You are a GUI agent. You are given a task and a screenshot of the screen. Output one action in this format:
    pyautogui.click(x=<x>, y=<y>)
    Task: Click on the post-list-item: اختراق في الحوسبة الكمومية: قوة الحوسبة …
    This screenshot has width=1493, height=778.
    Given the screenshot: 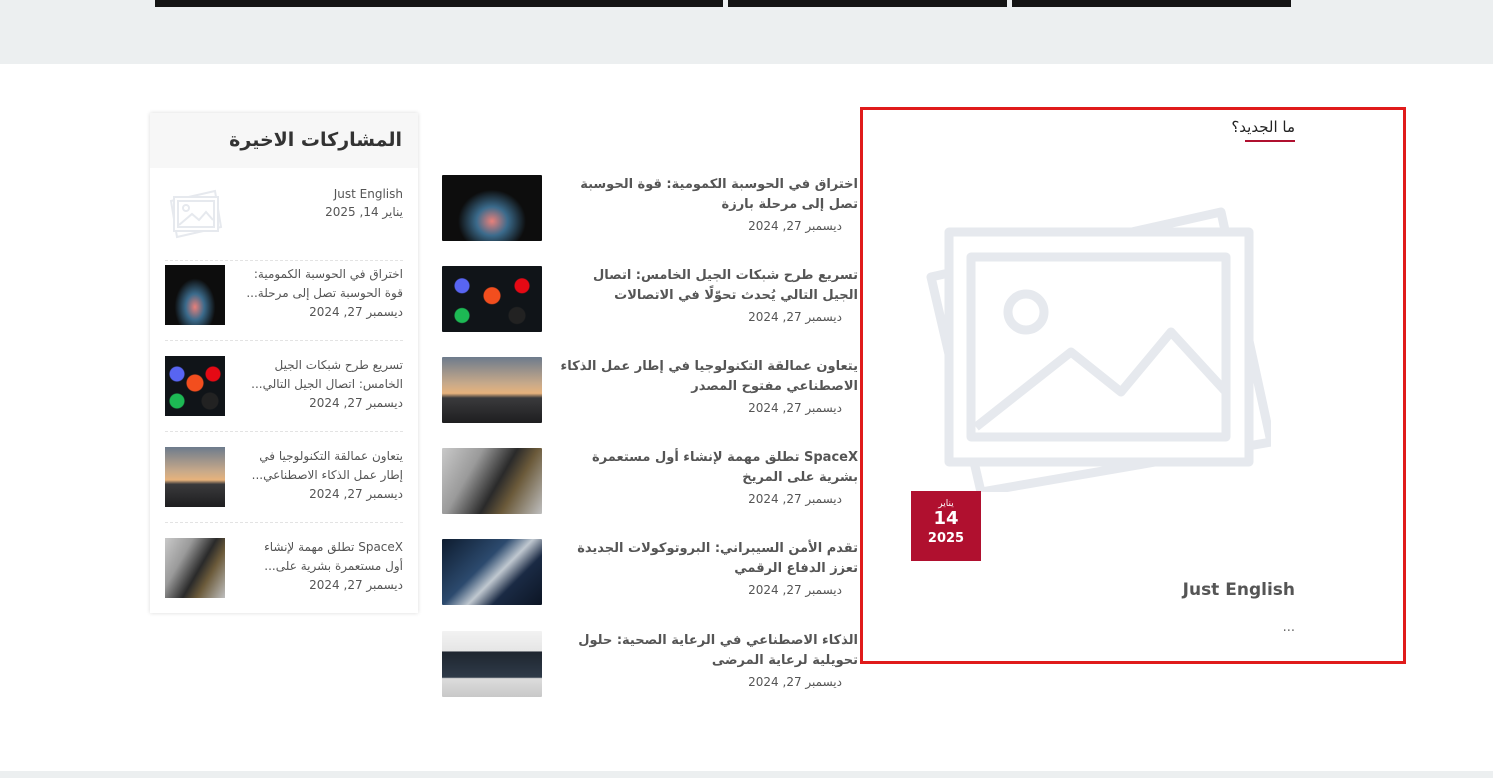 What is the action you would take?
    pyautogui.click(x=650, y=208)
    